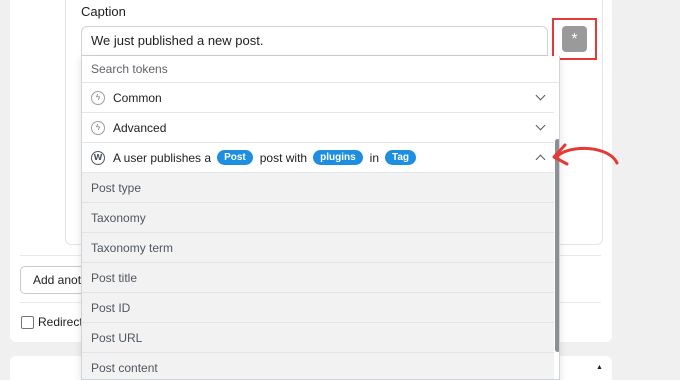  Describe the element at coordinates (98, 157) in the screenshot. I see `wordpress-icon: W` at that location.